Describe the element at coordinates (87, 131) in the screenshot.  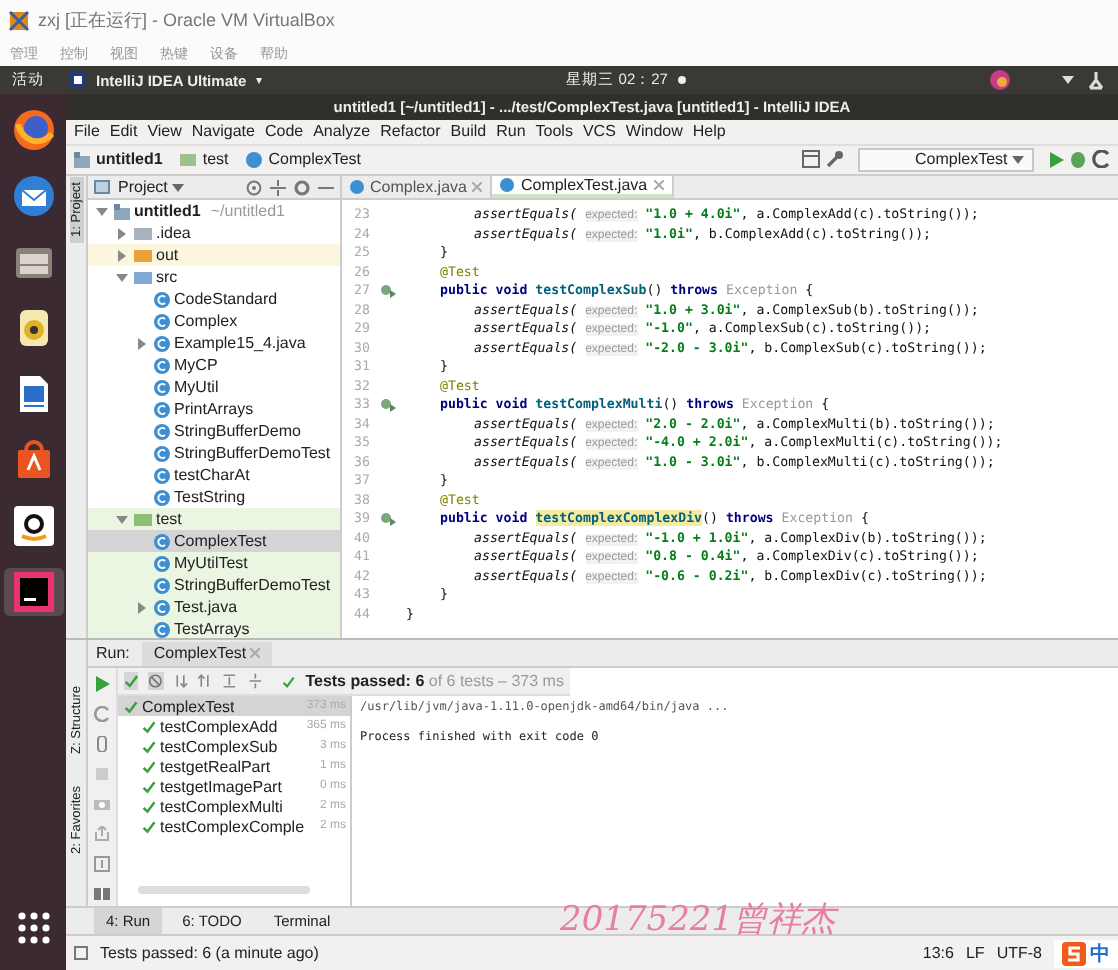
I see `menu-item: File` at that location.